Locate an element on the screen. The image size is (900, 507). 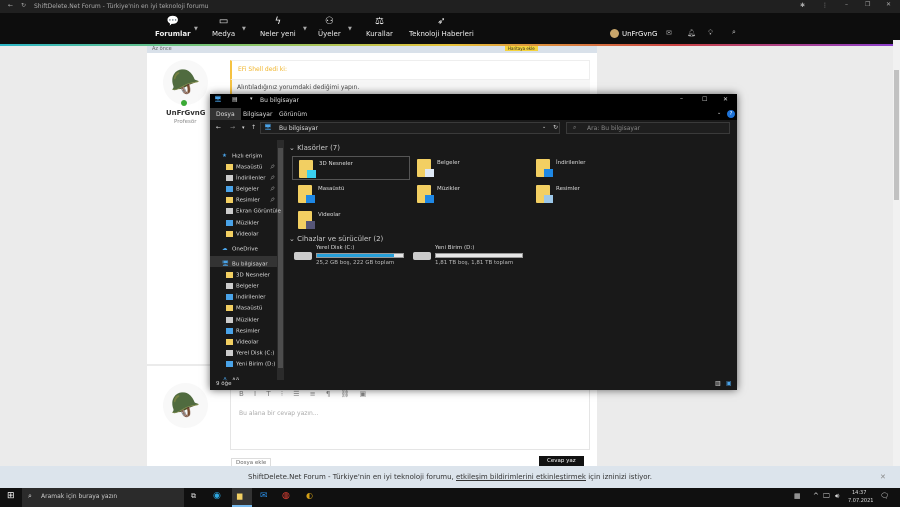
expand-ribbon-icon: ⌄ is located at coordinates (719, 113).